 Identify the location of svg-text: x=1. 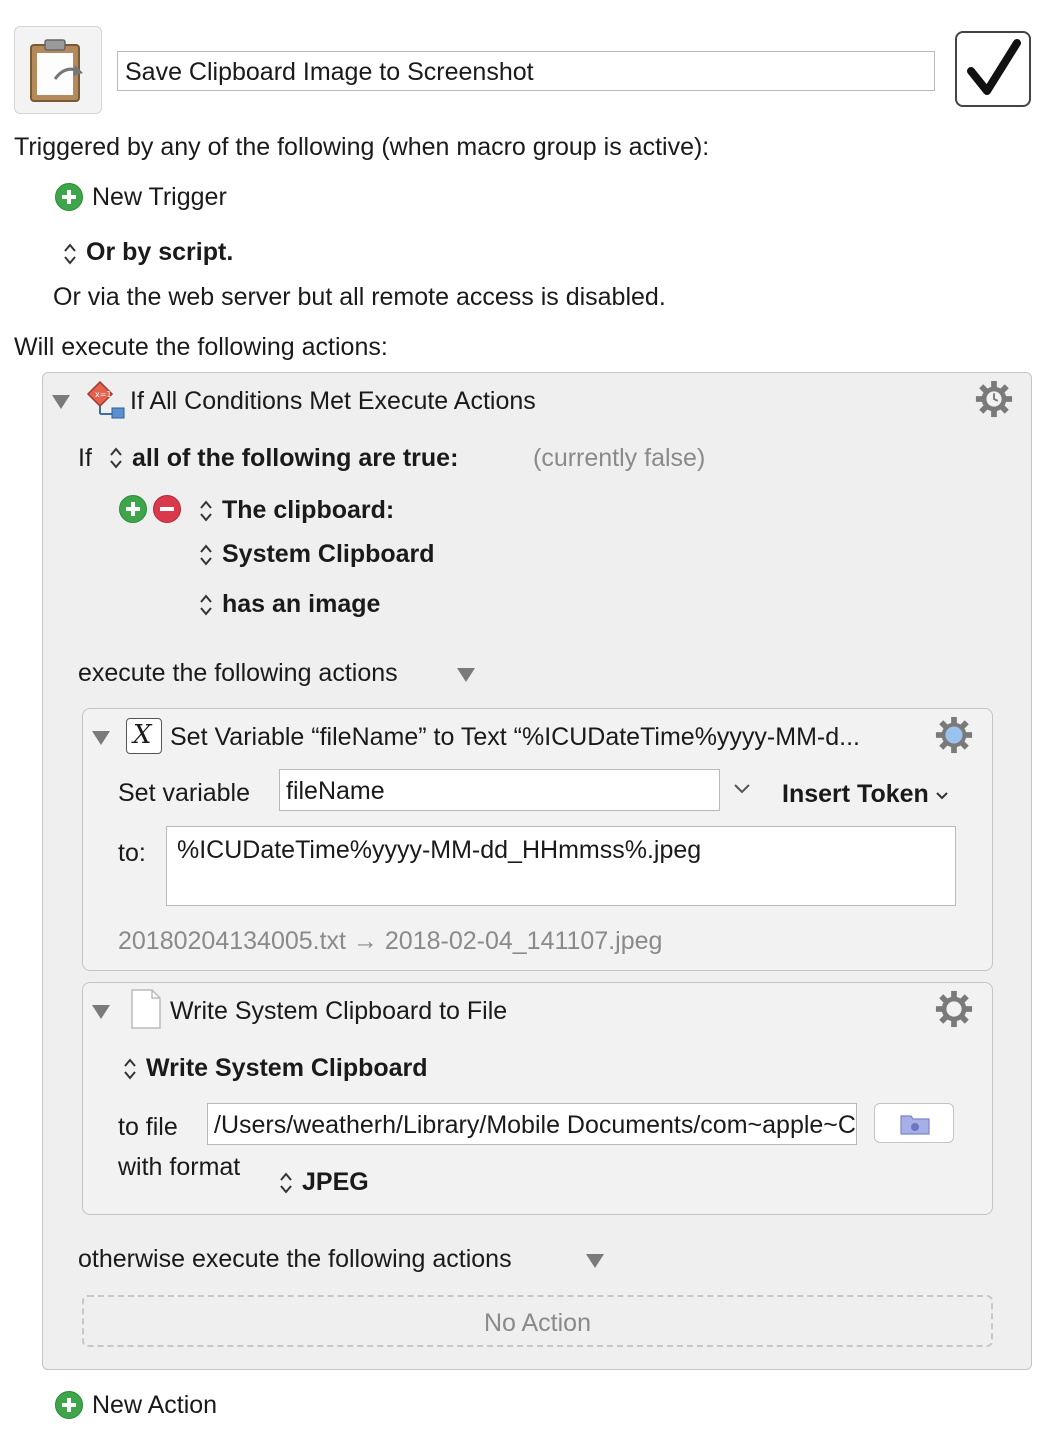
(103, 394).